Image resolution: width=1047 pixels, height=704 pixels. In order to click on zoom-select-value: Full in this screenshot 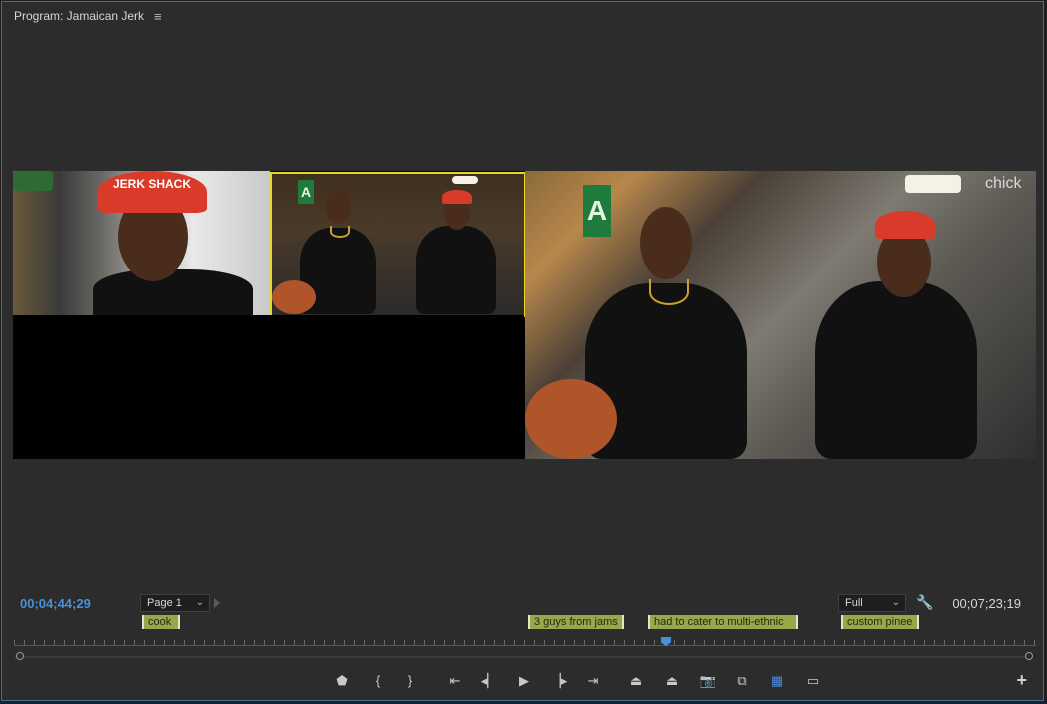, I will do `click(854, 603)`.